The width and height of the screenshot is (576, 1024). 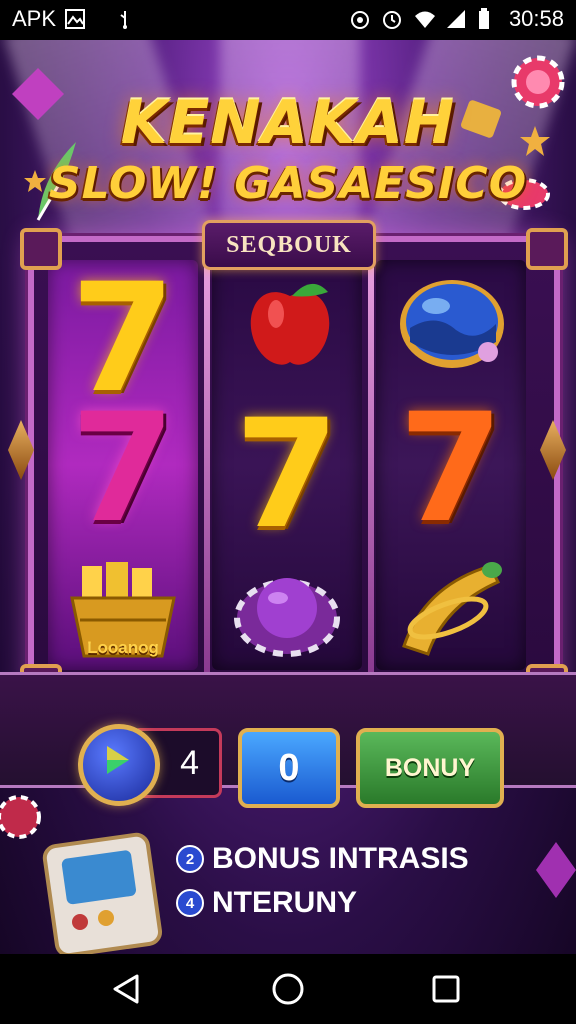 What do you see at coordinates (285, 902) in the screenshot?
I see `list-label: NTERUNY` at bounding box center [285, 902].